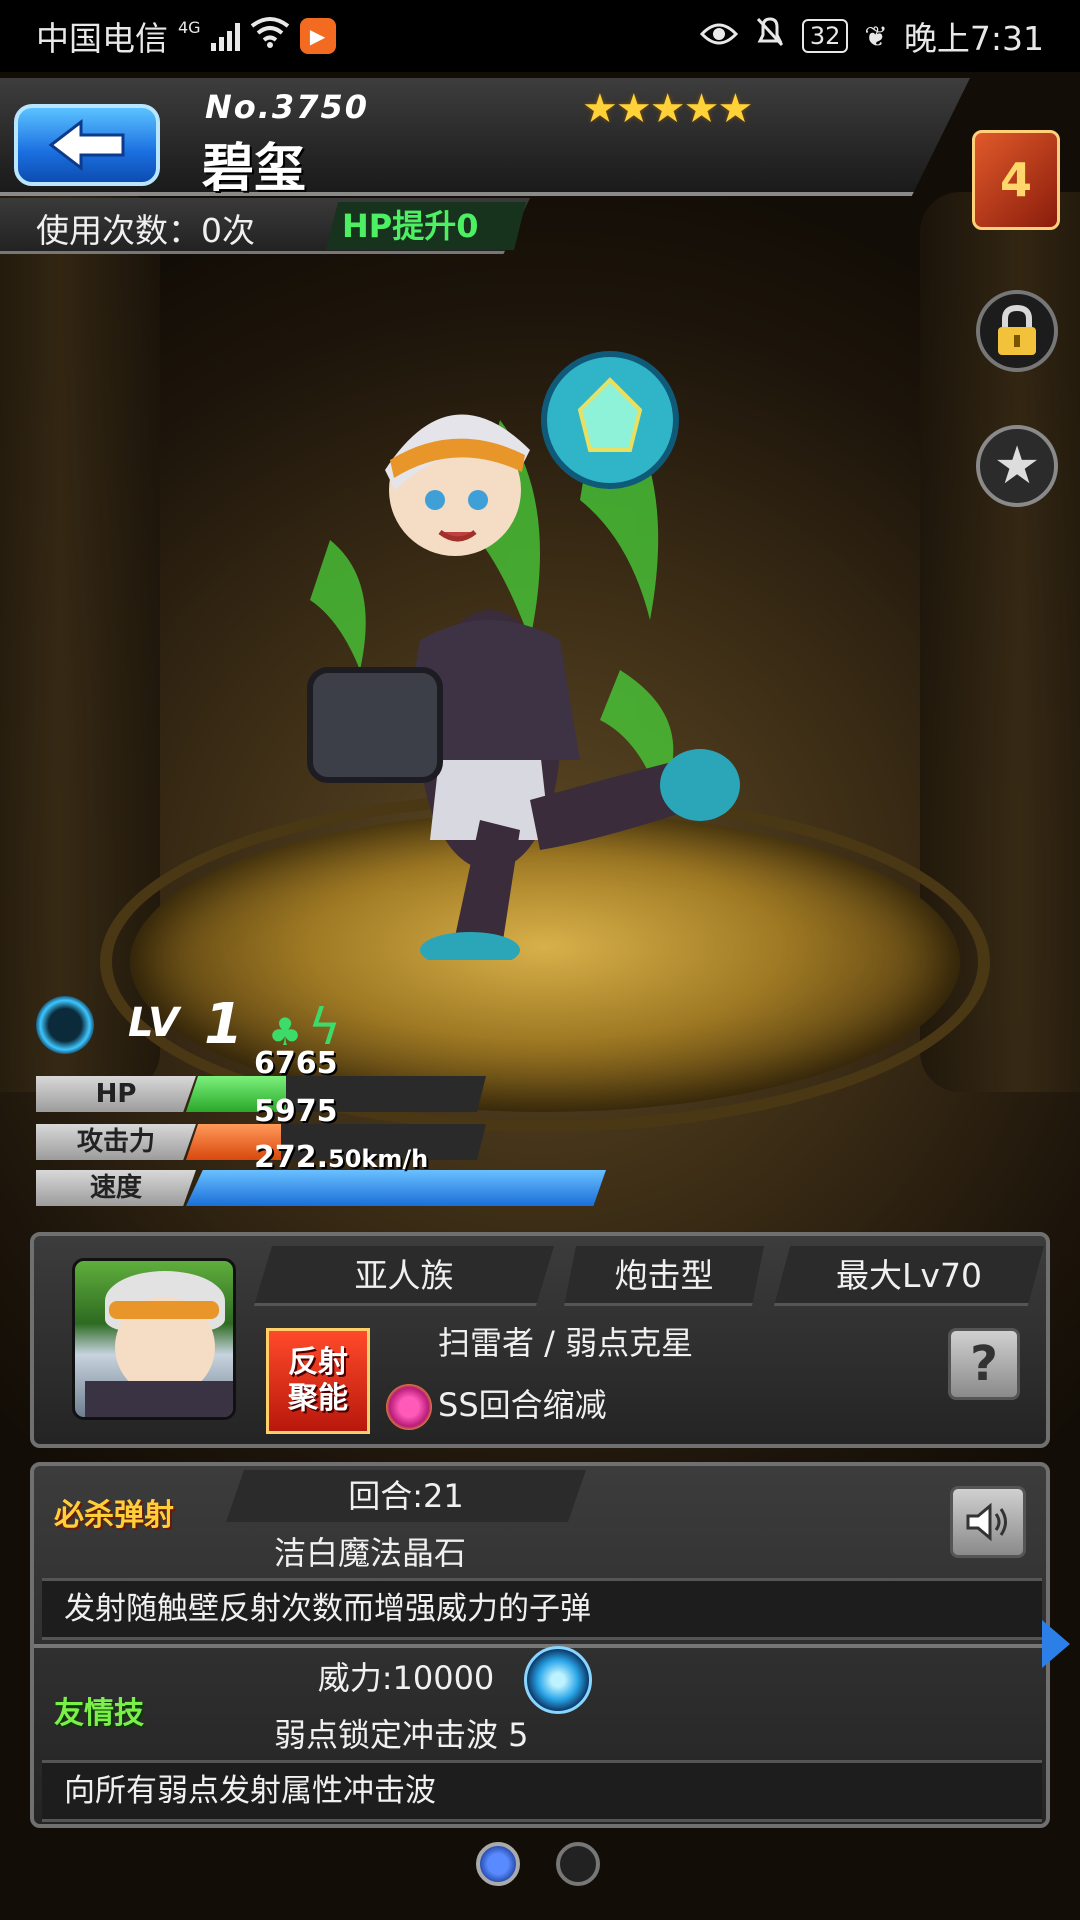 The image size is (1080, 1920). What do you see at coordinates (291, 1157) in the screenshot?
I see `speed-integer: 272.` at bounding box center [291, 1157].